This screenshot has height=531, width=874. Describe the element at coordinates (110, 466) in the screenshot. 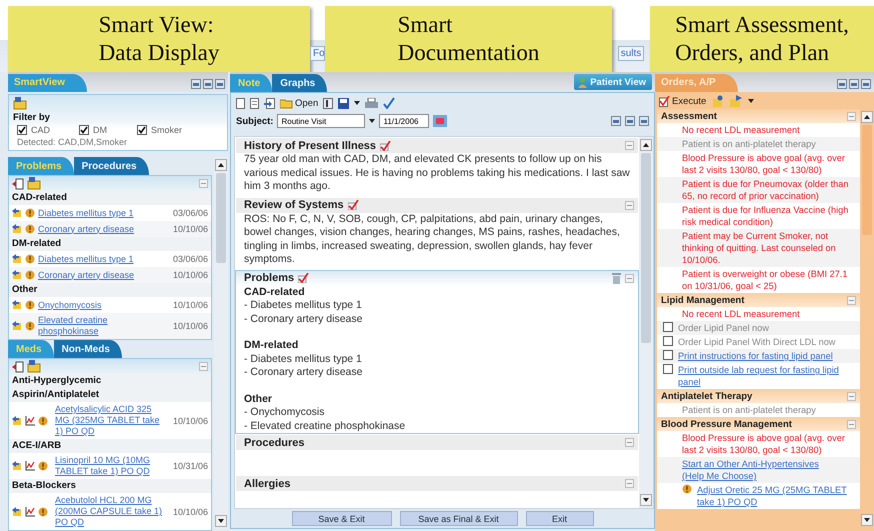

I see `medication-link: Lisinopril 10 MG (10MG TABLET take 1) PO QD` at that location.